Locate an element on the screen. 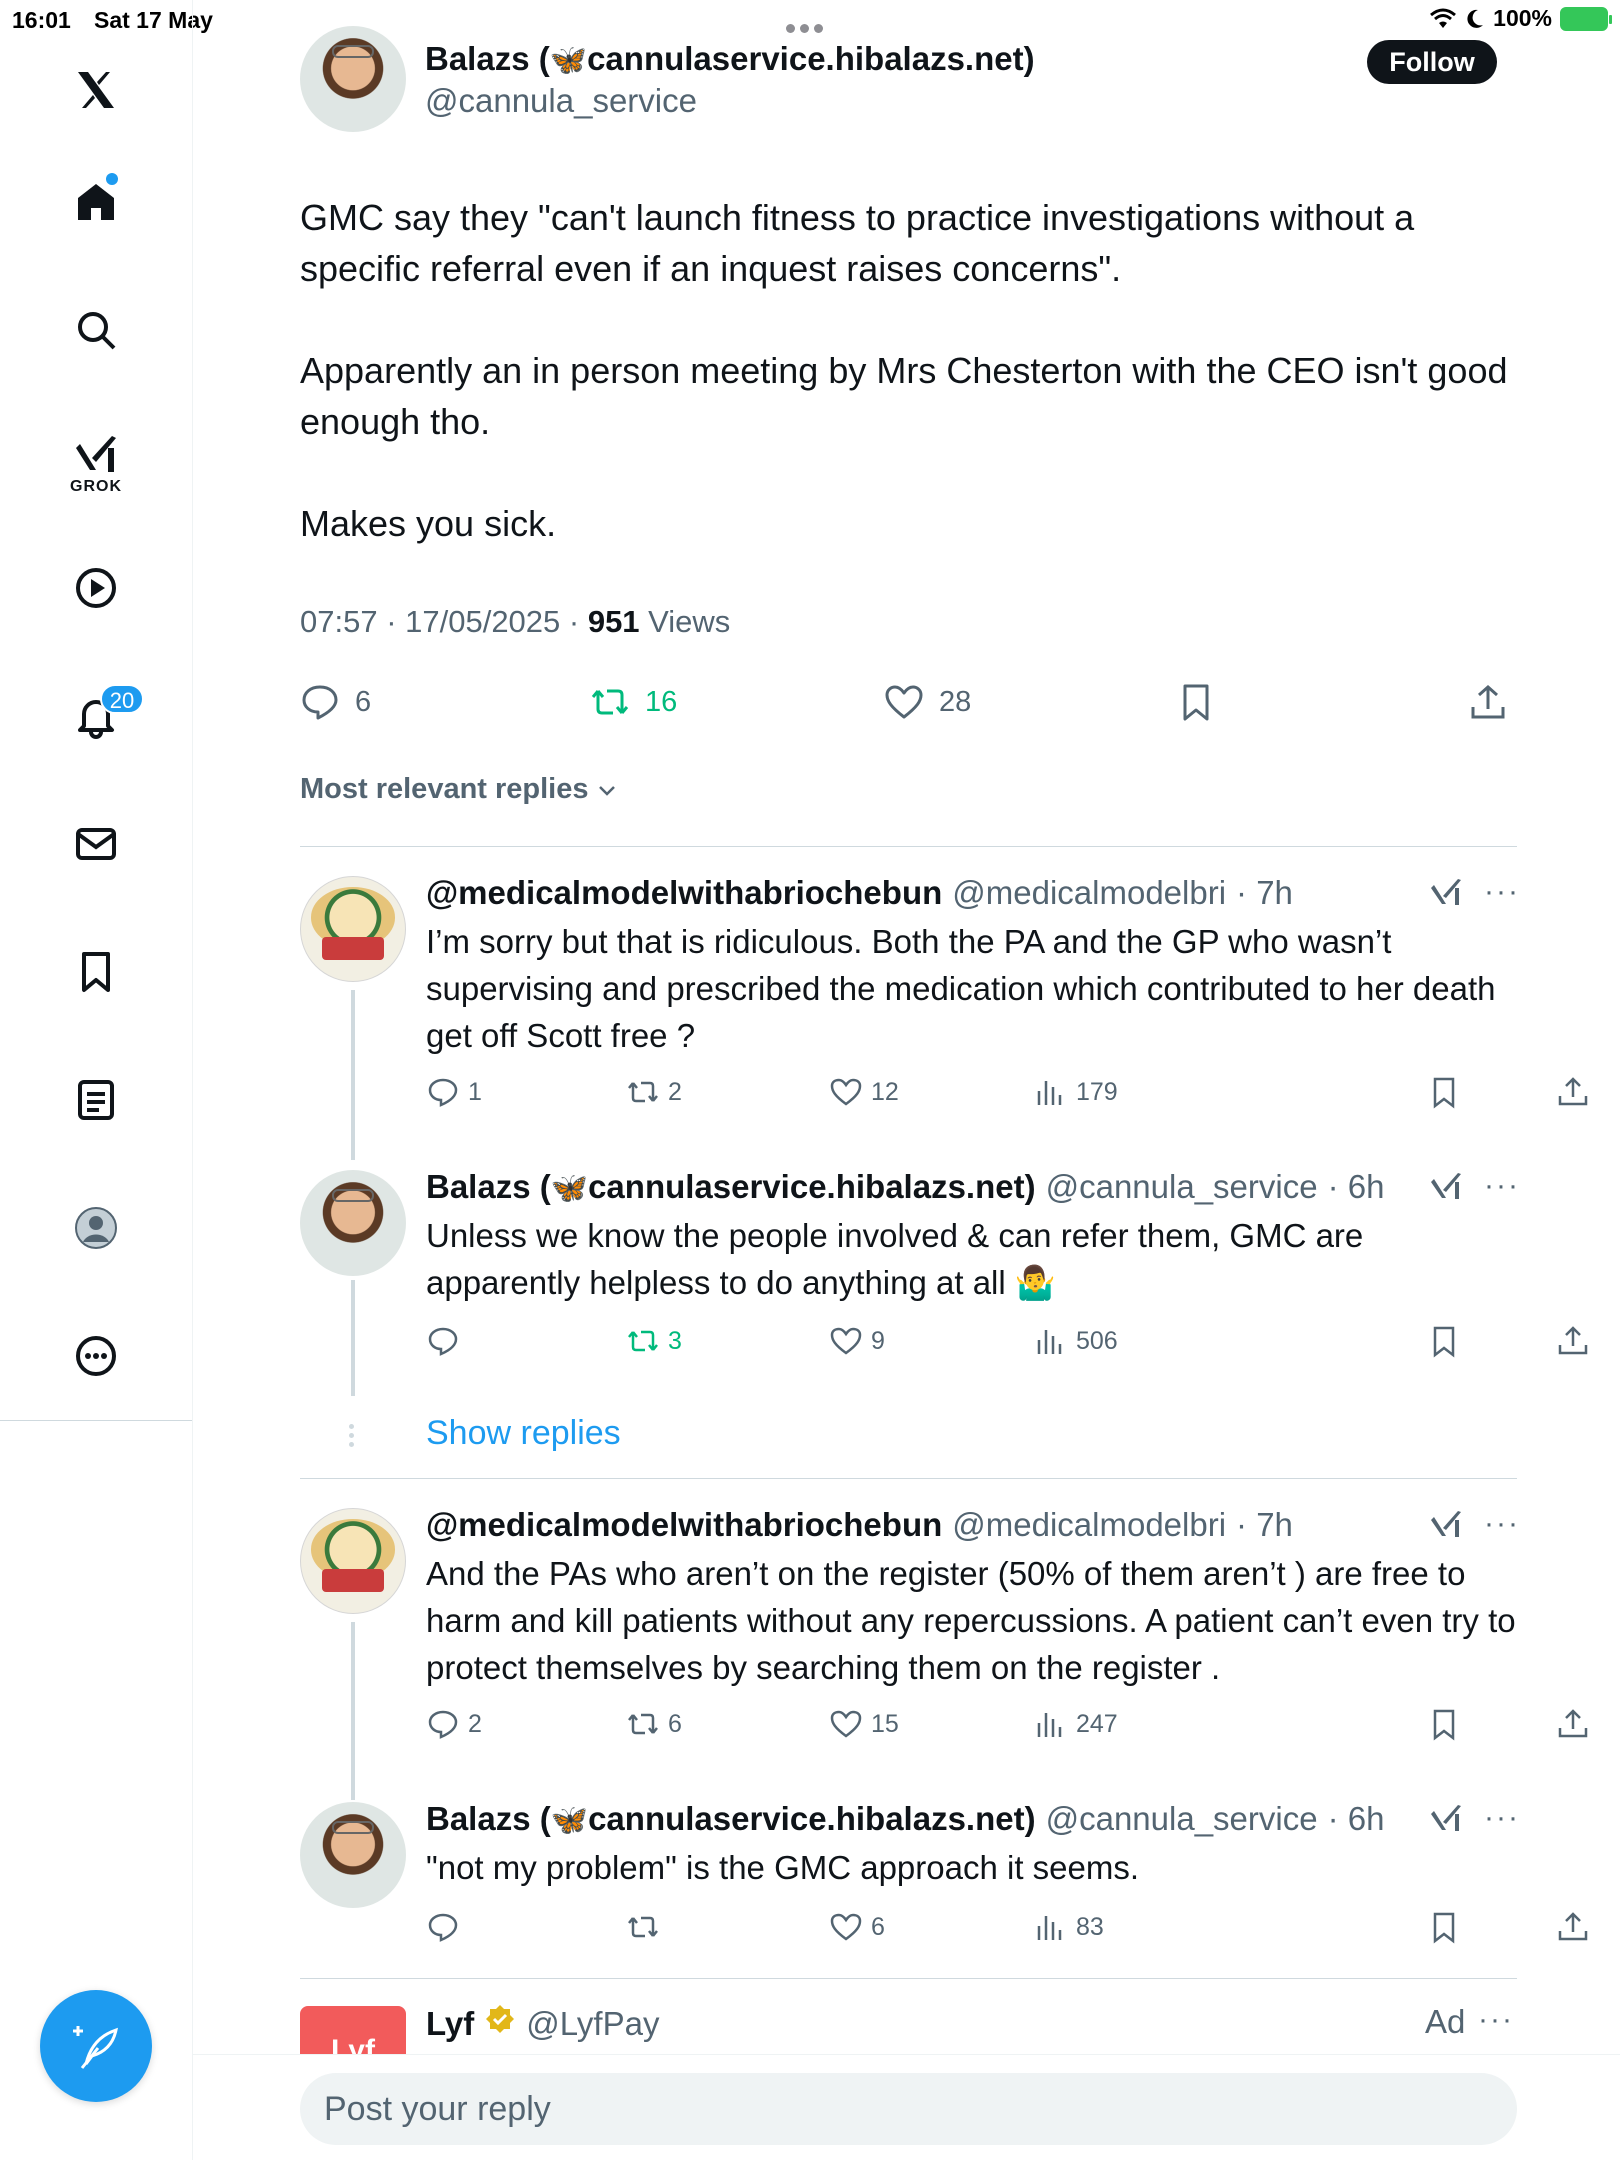 Image resolution: width=1620 pixels, height=2160 pixels. repost-button: 2 is located at coordinates (654, 1092).